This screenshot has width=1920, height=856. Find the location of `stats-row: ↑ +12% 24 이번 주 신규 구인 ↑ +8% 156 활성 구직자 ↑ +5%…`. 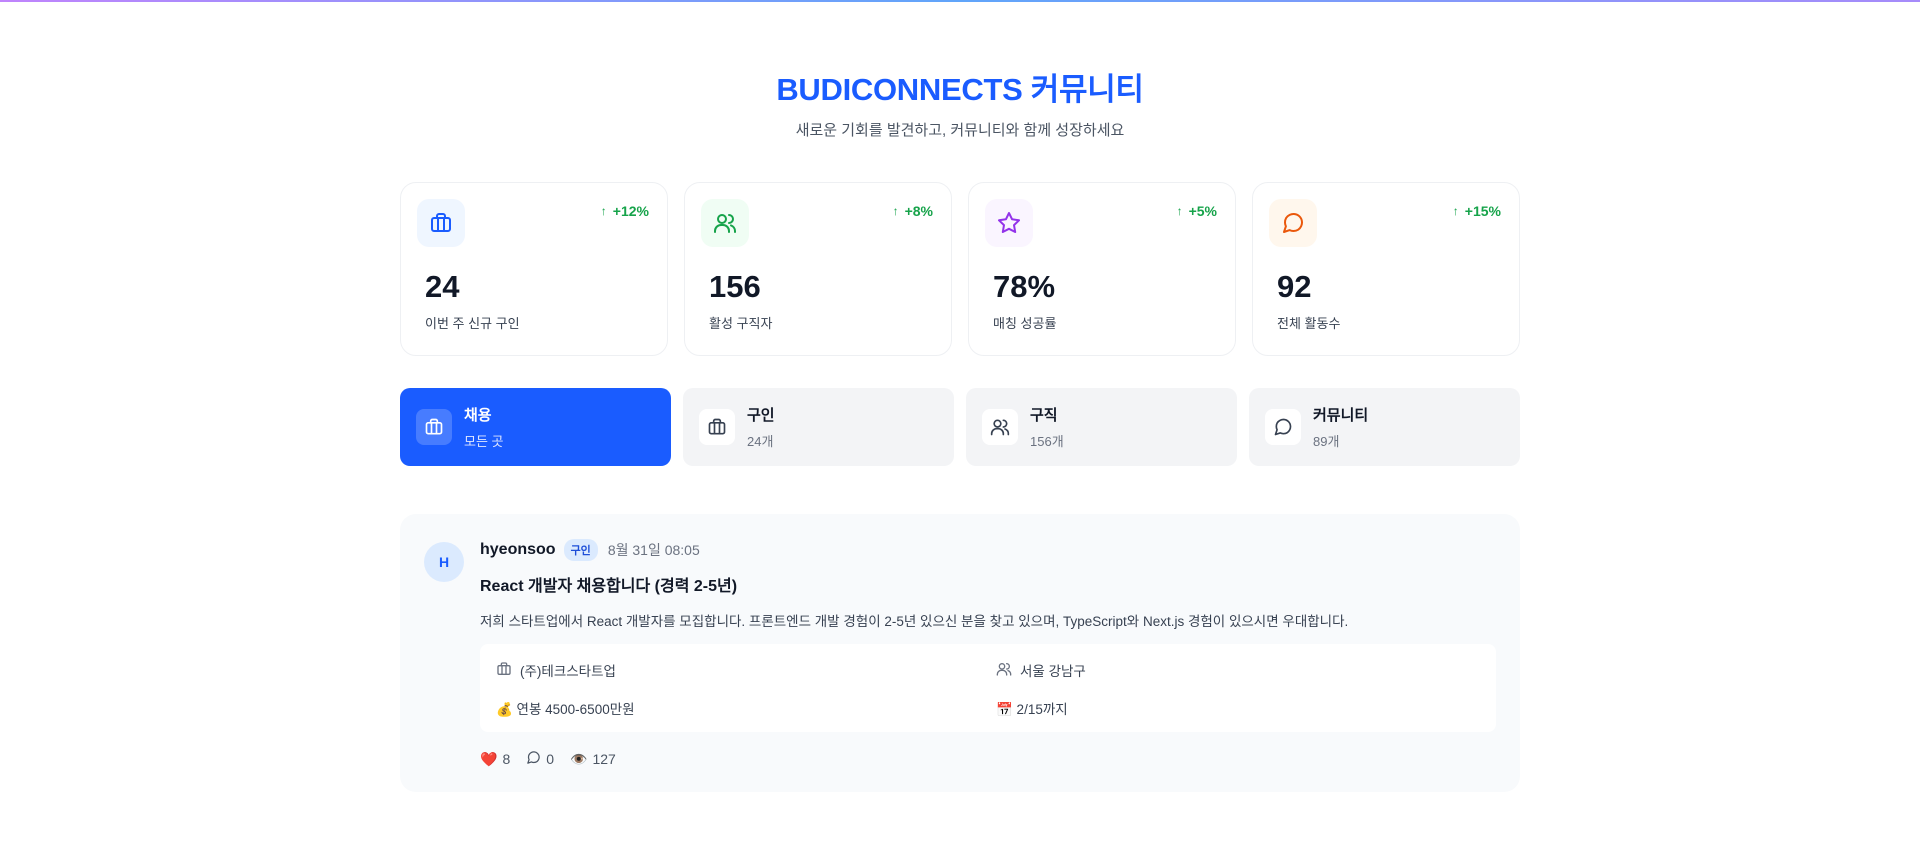

stats-row: ↑ +12% 24 이번 주 신규 구인 ↑ +8% 156 활성 구직자 ↑ +5%… is located at coordinates (960, 269).